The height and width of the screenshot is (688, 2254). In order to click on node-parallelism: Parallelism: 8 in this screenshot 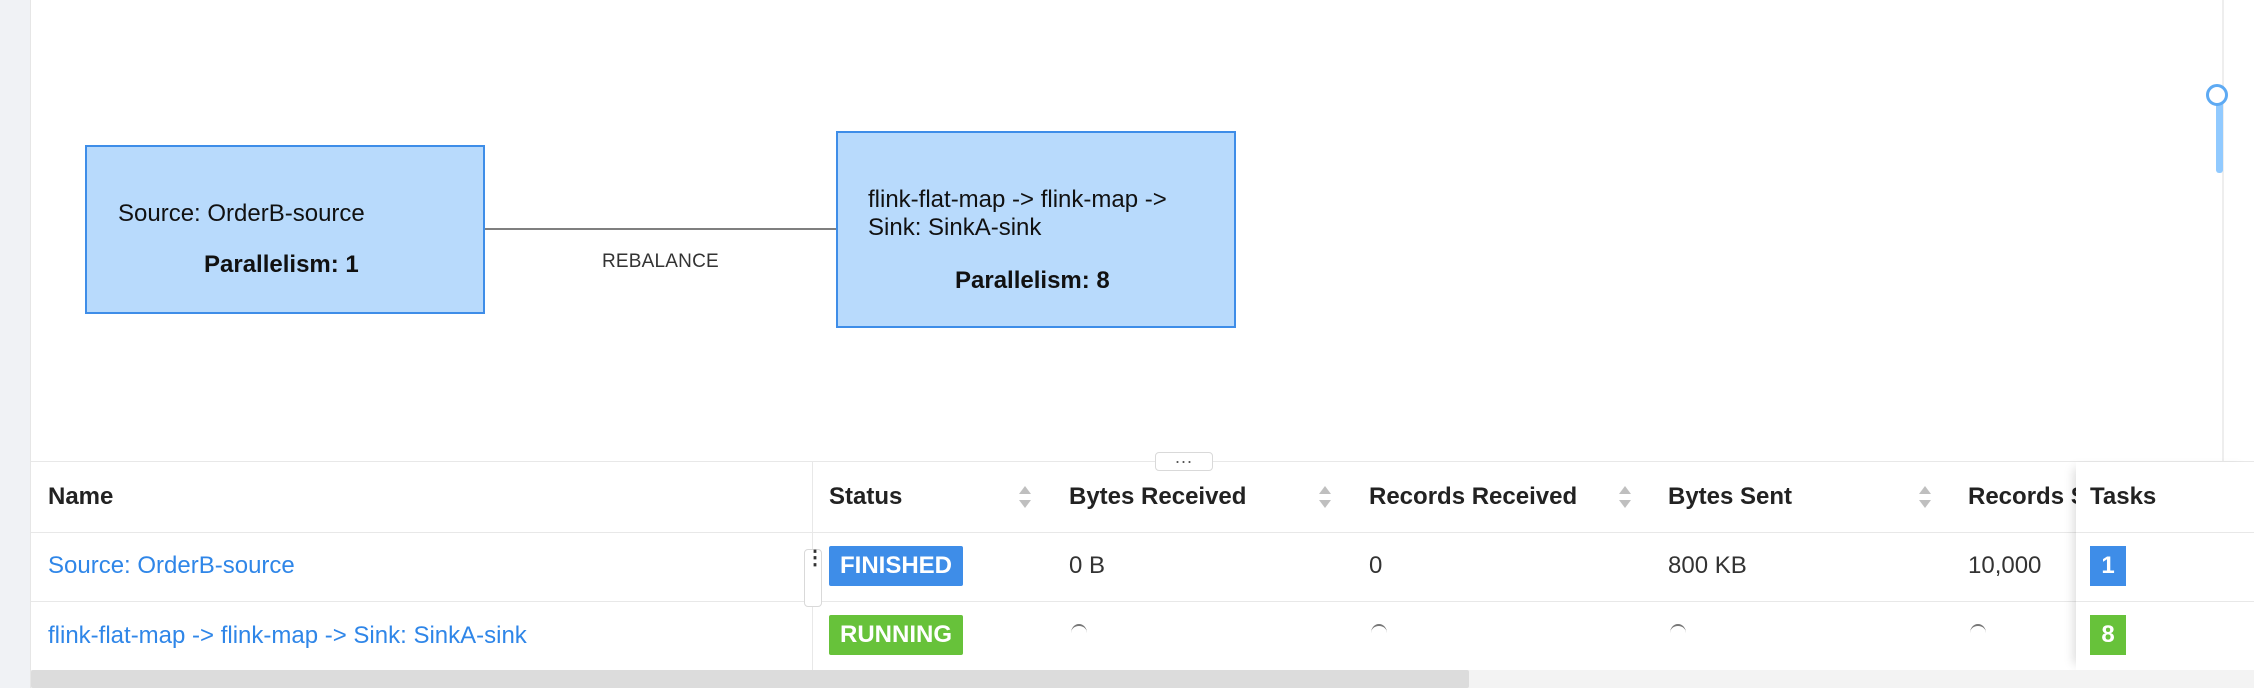, I will do `click(1032, 280)`.